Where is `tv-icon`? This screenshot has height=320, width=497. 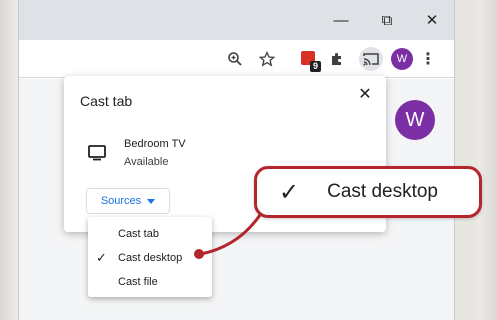
tv-icon is located at coordinates (97, 153).